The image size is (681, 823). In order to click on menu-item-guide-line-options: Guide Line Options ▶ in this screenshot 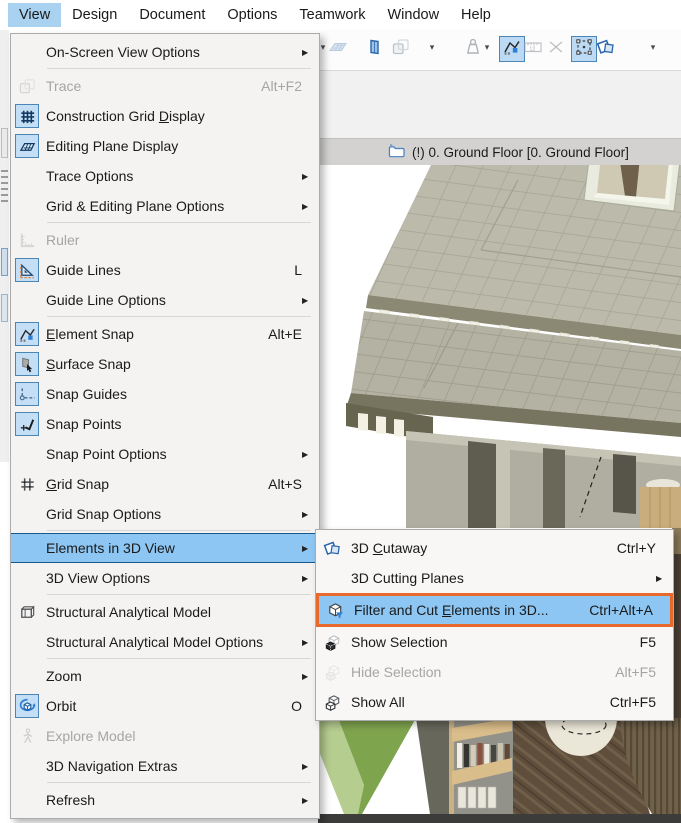, I will do `click(165, 300)`.